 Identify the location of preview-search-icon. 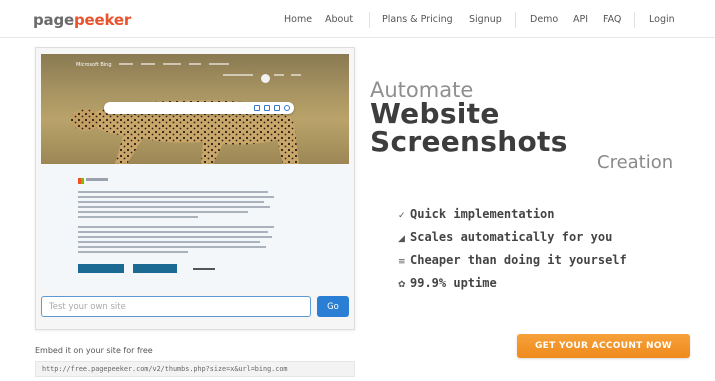
(287, 108).